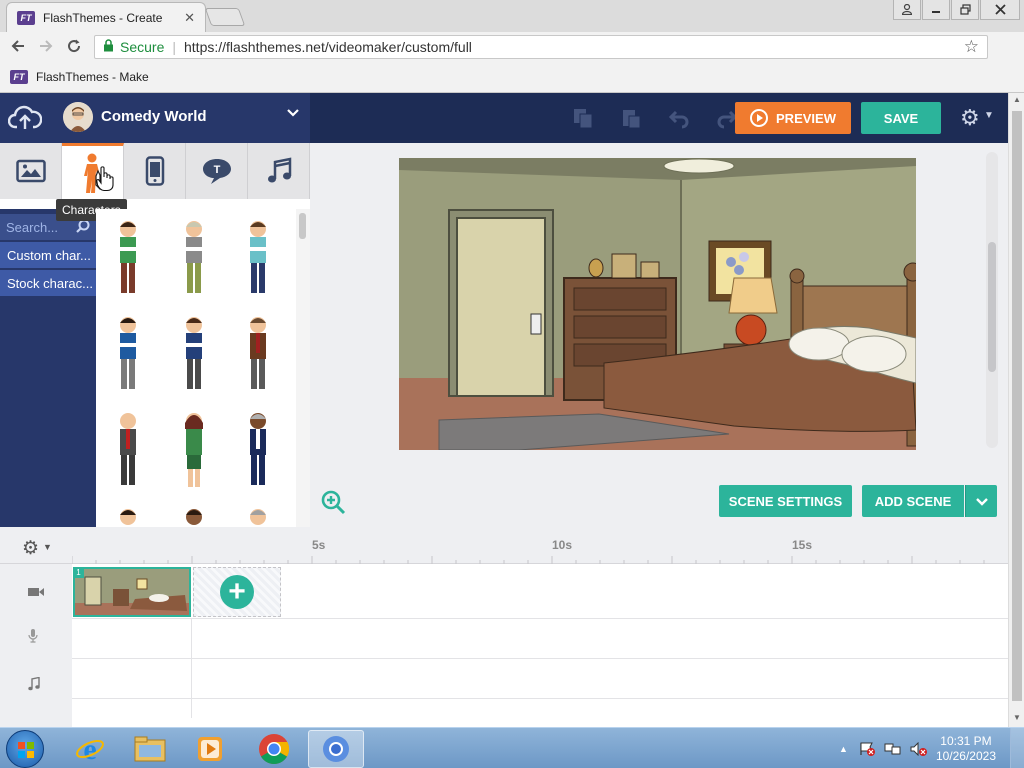  What do you see at coordinates (31, 171) in the screenshot?
I see `tab-backgrounds` at bounding box center [31, 171].